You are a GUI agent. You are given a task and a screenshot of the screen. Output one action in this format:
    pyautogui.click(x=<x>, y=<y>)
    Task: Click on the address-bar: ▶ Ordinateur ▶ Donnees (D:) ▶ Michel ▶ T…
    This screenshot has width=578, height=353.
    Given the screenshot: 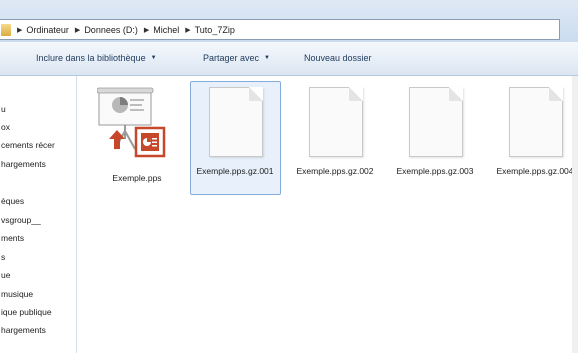 What is the action you would take?
    pyautogui.click(x=280, y=29)
    